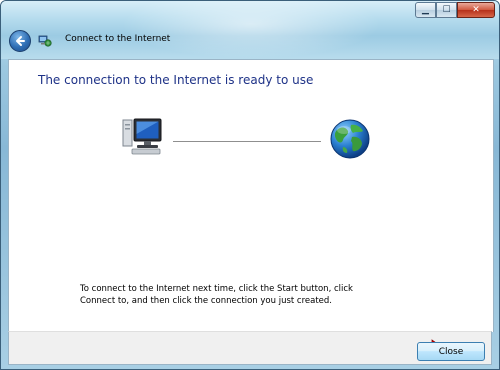 Image resolution: width=500 pixels, height=370 pixels. I want to click on computer-icon, so click(142, 136).